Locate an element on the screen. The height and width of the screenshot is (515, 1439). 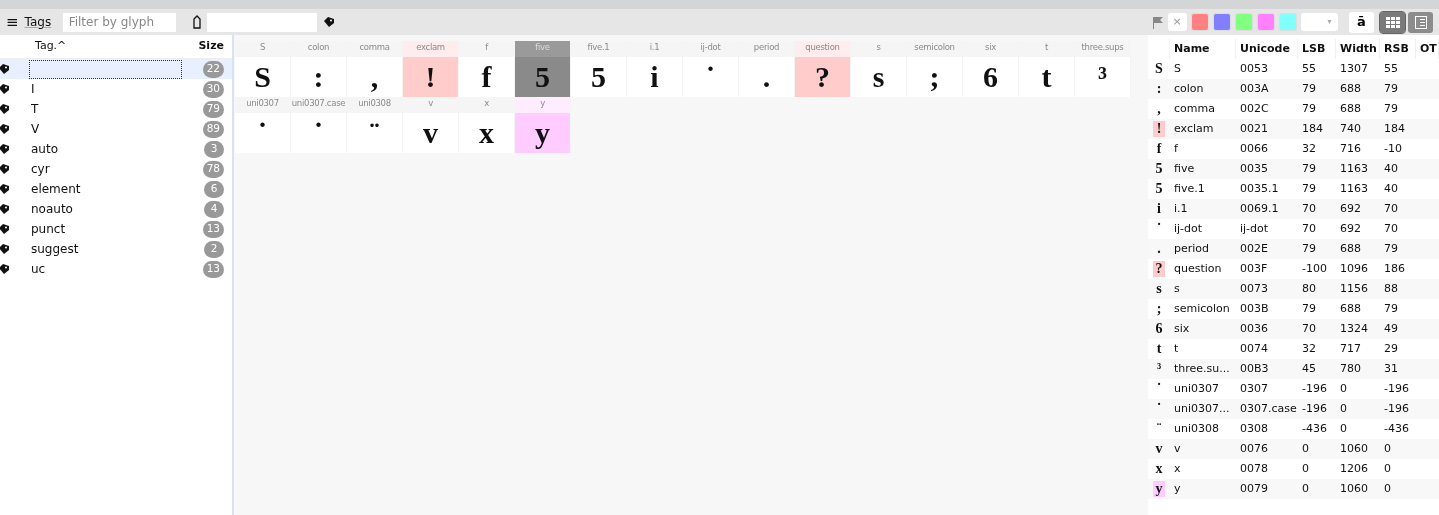
table-cell-text: 70 is located at coordinates (1309, 228).